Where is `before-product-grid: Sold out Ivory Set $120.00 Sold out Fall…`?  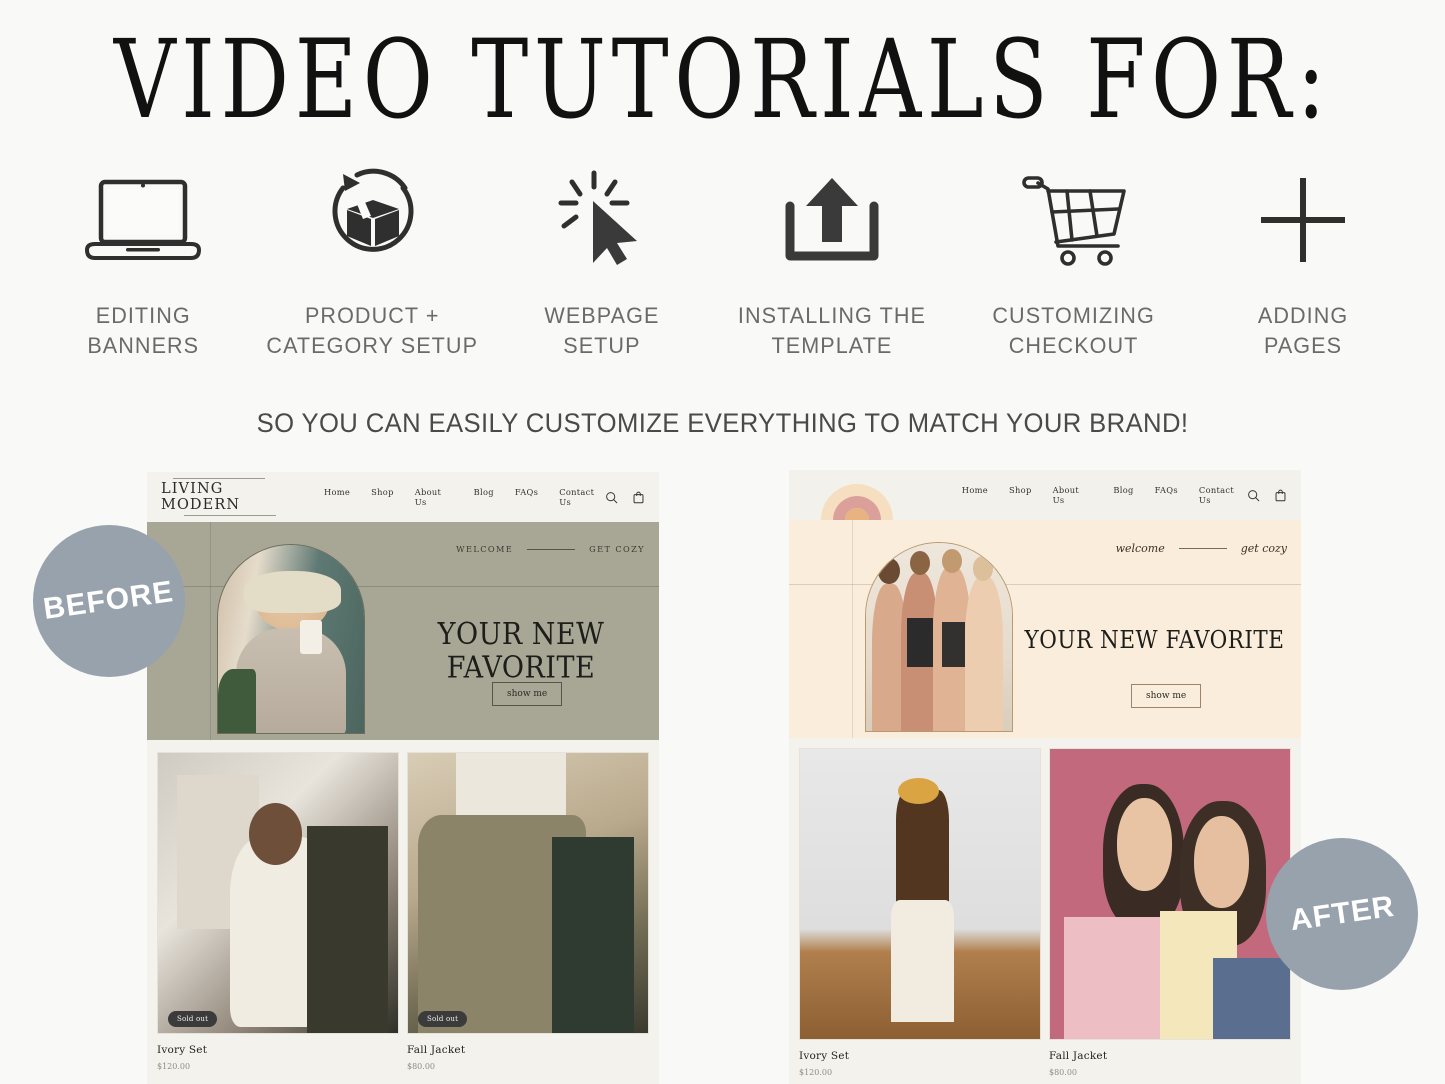 before-product-grid: Sold out Ivory Set $120.00 Sold out Fall… is located at coordinates (403, 912).